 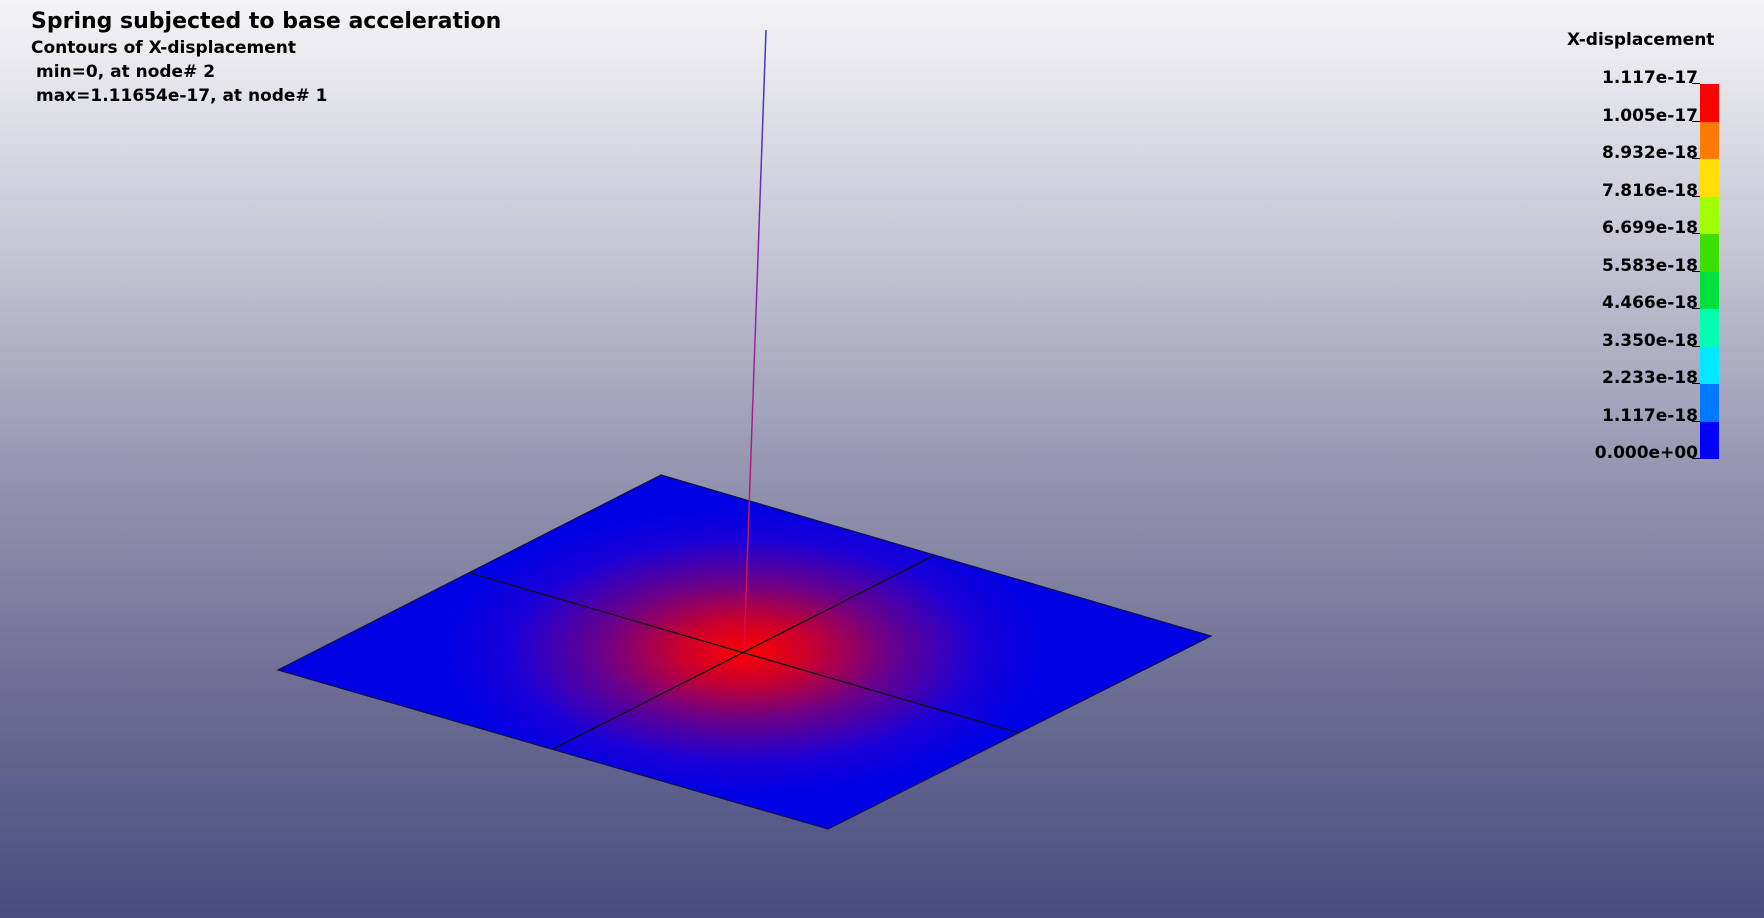 What do you see at coordinates (1646, 453) in the screenshot?
I see `legend-label: 0.000e+00` at bounding box center [1646, 453].